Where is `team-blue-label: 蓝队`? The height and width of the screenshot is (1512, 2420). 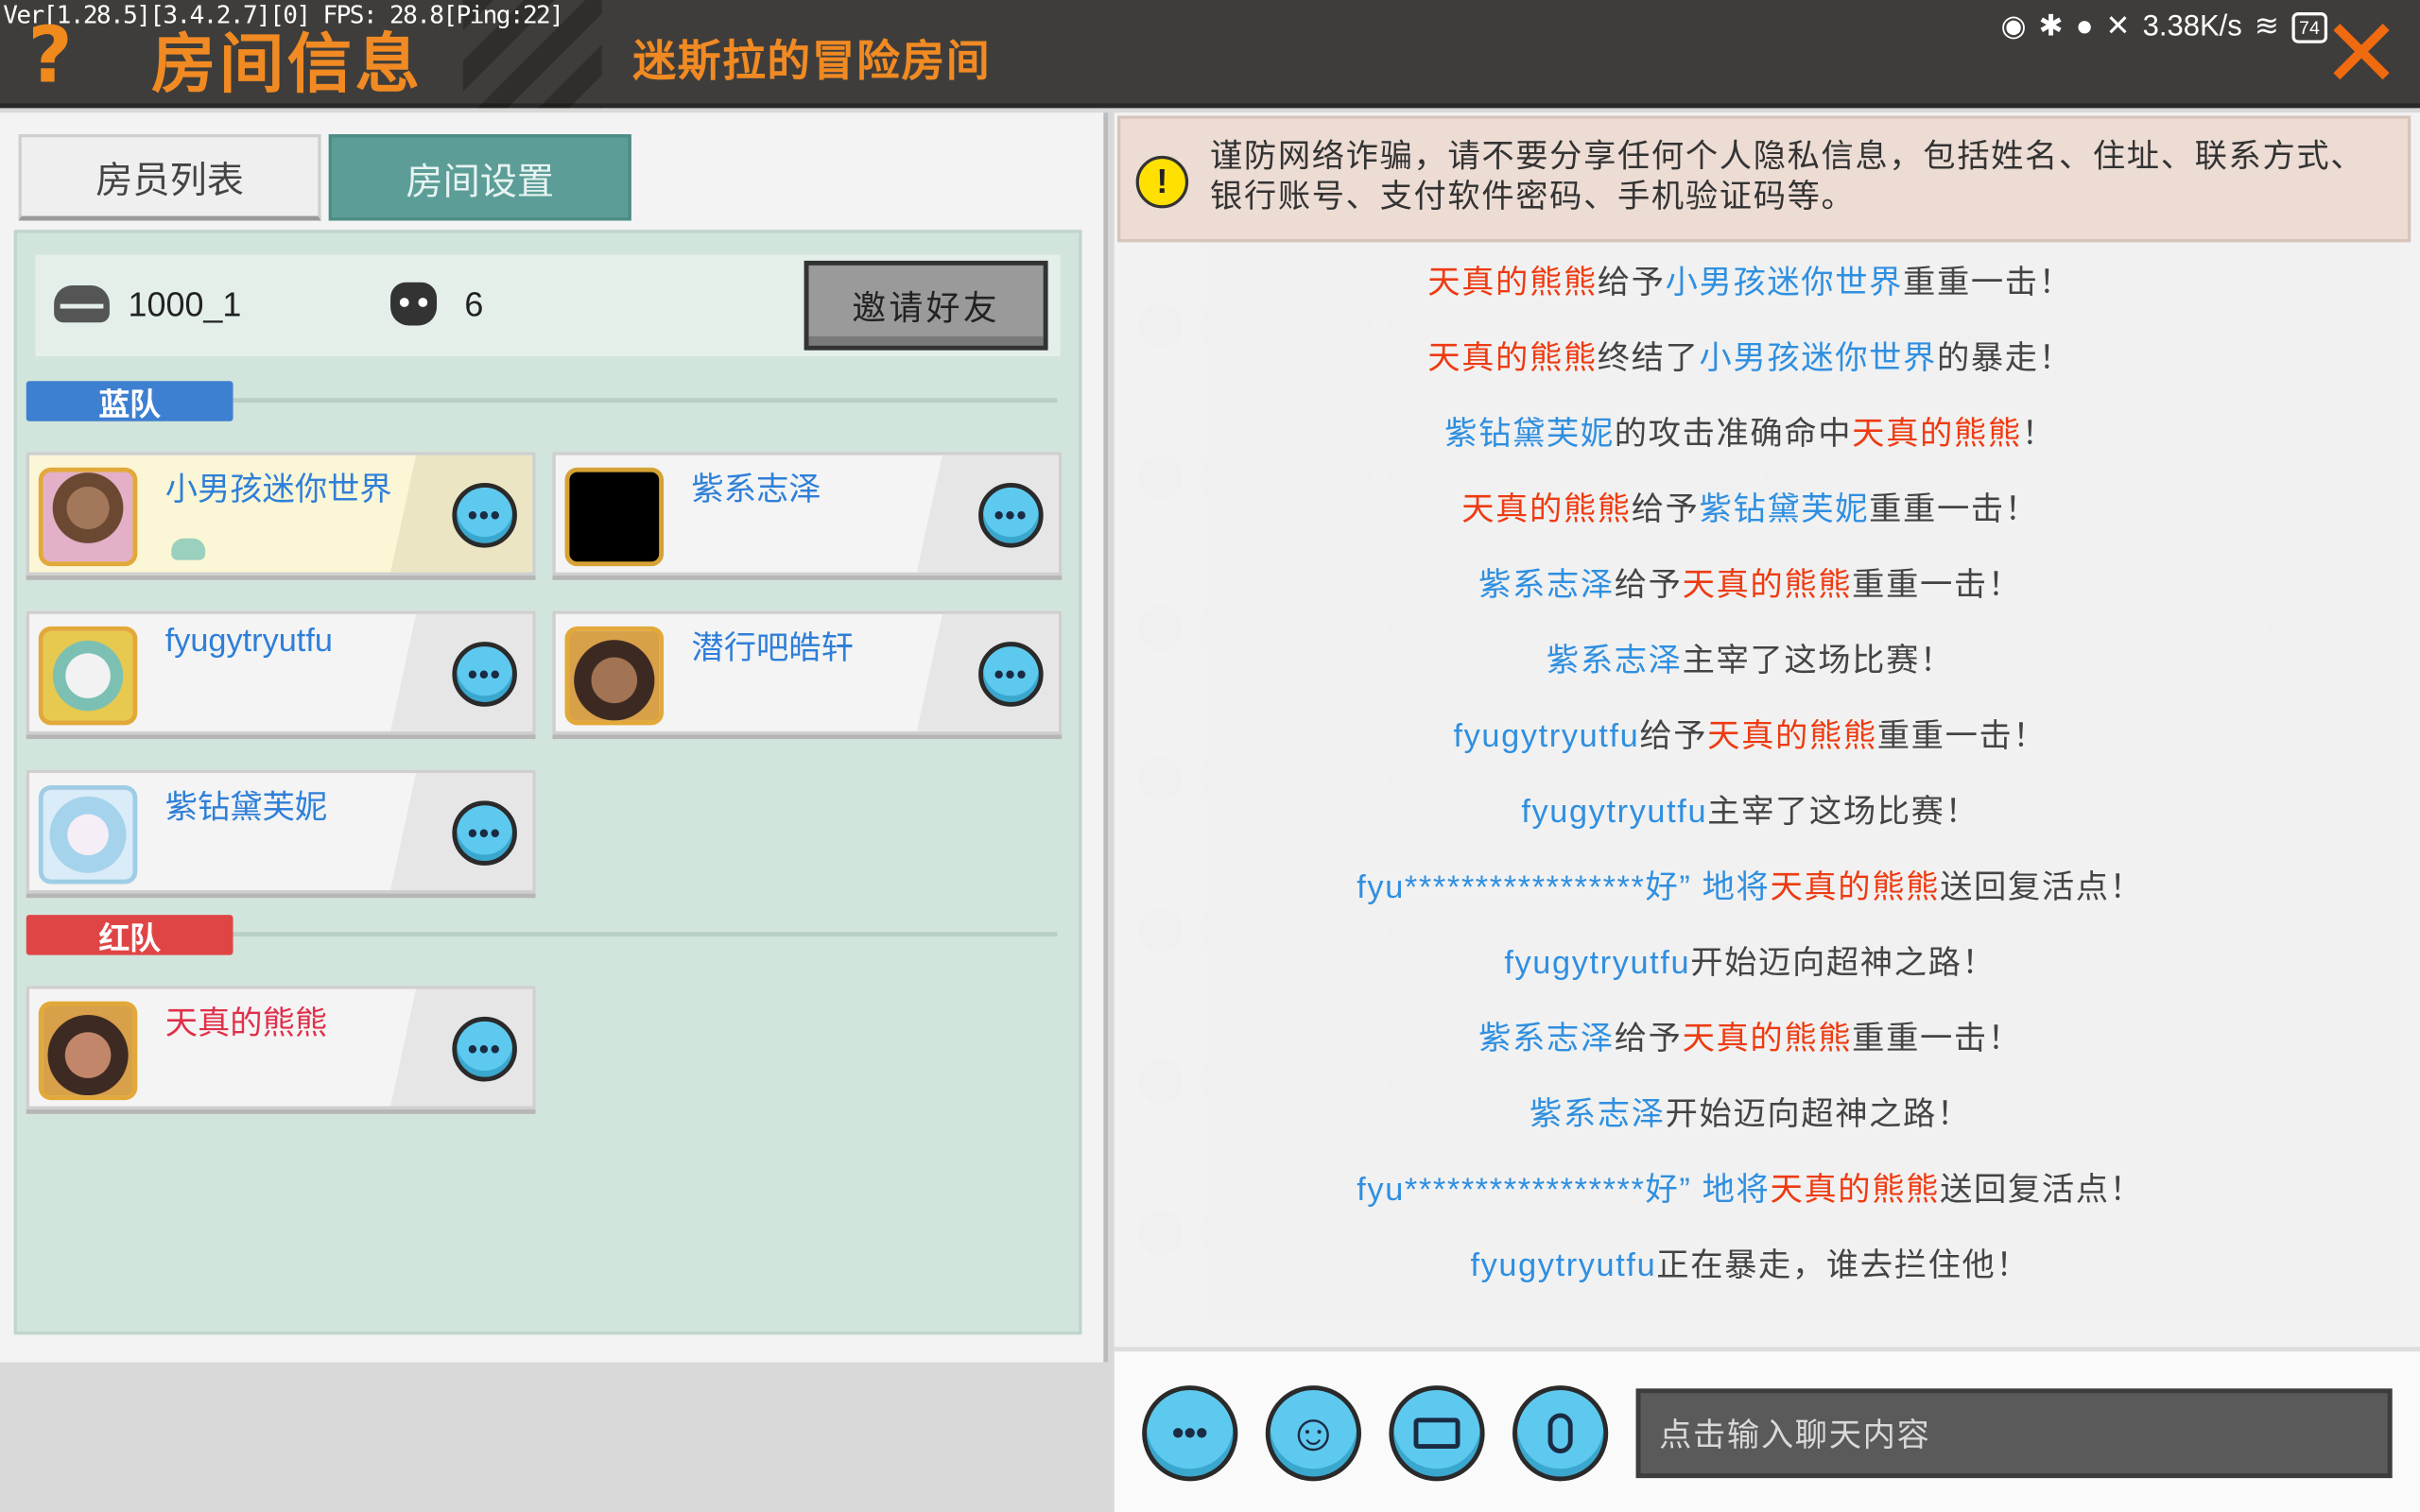 team-blue-label: 蓝队 is located at coordinates (129, 401).